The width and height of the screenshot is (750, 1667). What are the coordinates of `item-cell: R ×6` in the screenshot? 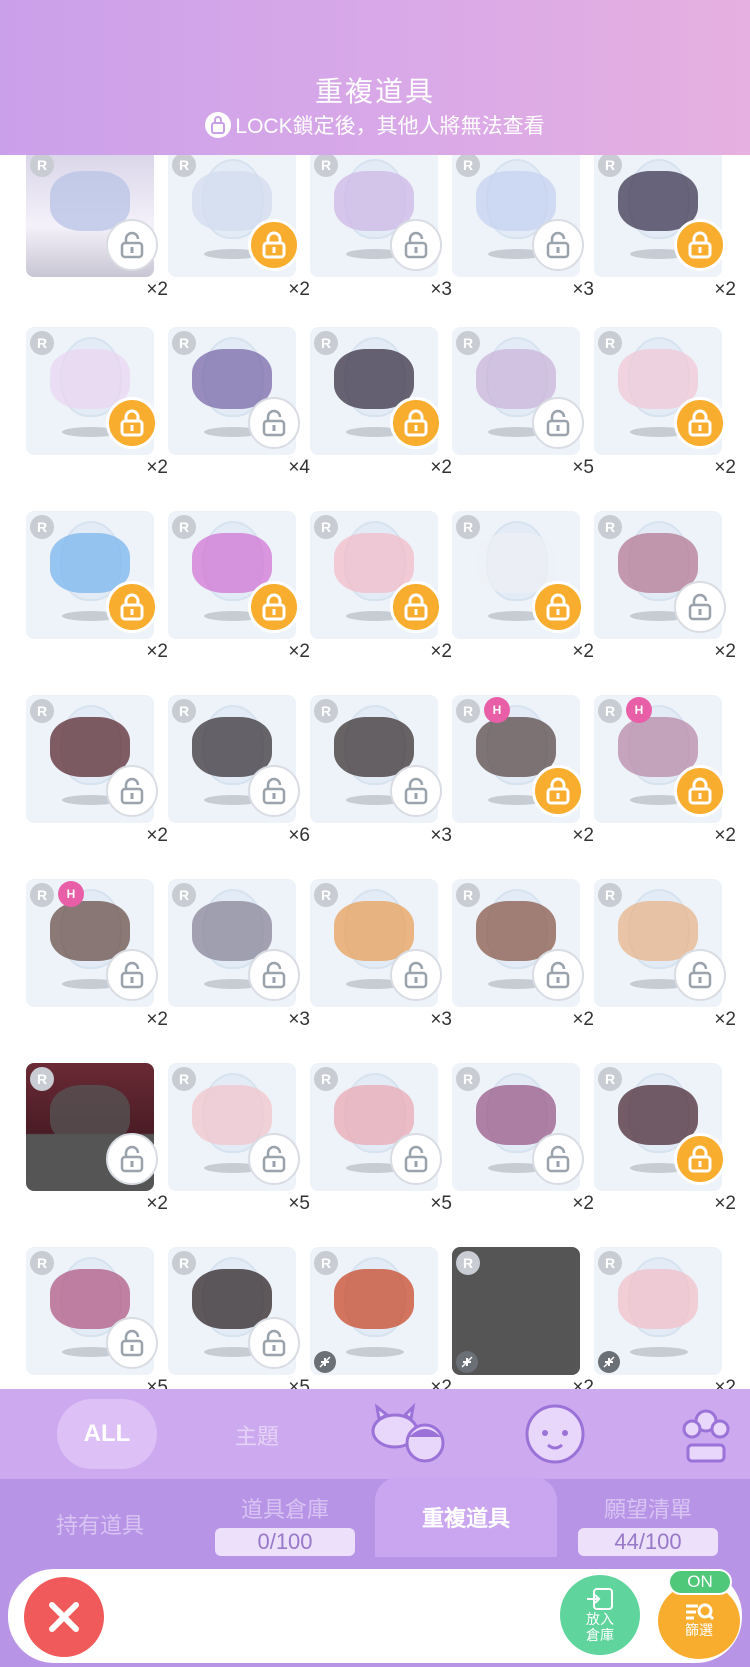 It's located at (239, 787).